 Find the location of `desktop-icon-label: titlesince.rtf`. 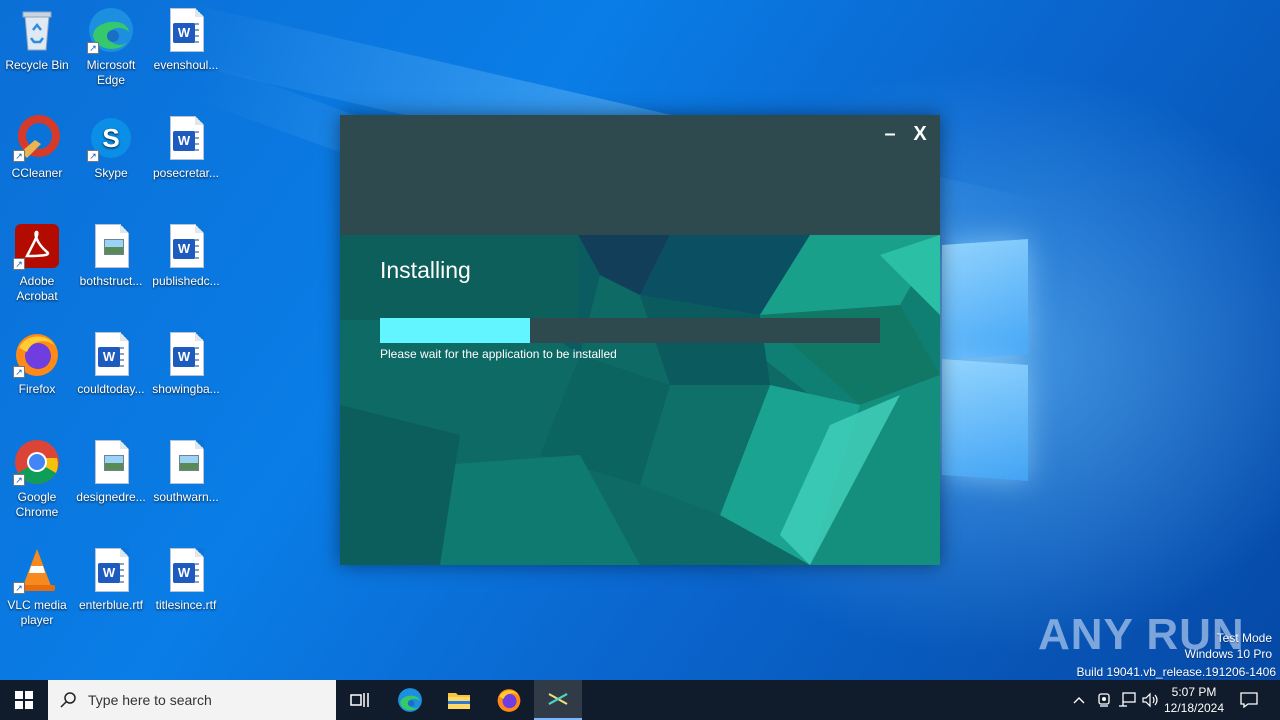

desktop-icon-label: titlesince.rtf is located at coordinates (186, 605).